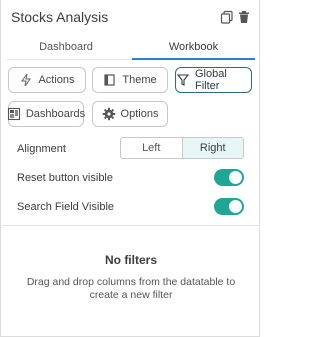 This screenshot has width=320, height=337. Describe the element at coordinates (152, 148) in the screenshot. I see `alignment-left-option: Left` at that location.